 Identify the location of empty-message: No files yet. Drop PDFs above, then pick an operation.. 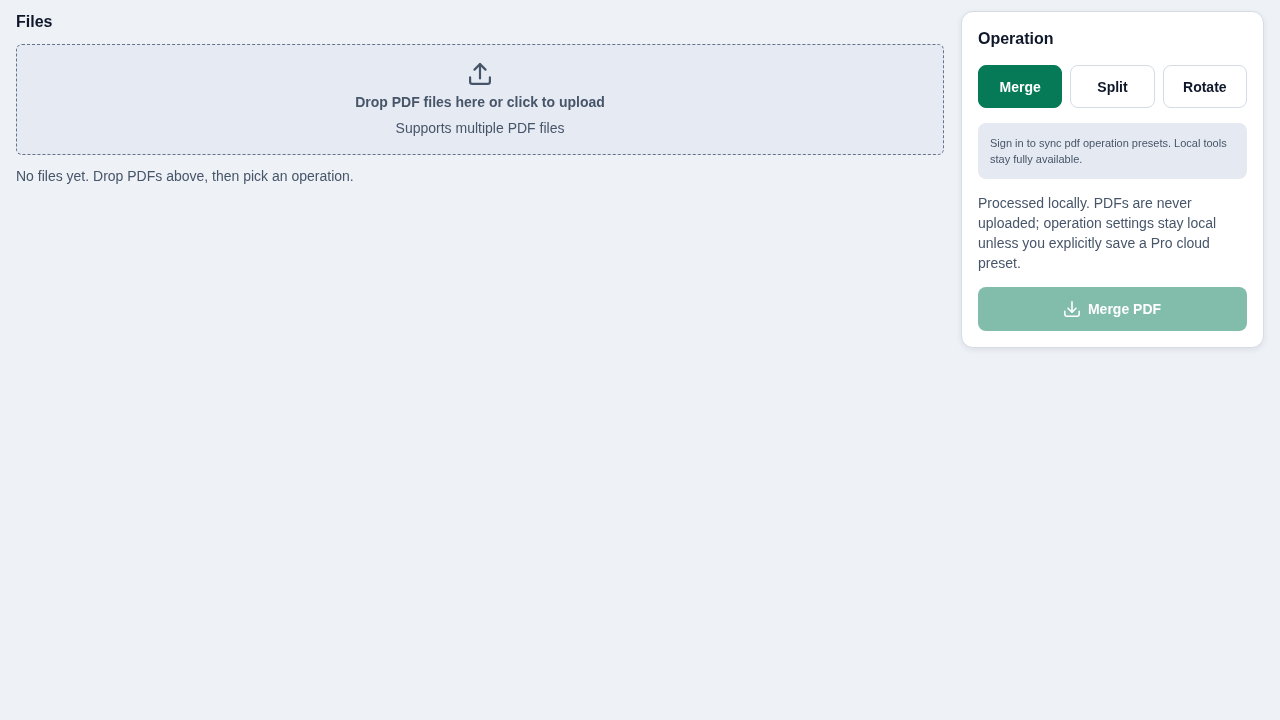
(185, 176).